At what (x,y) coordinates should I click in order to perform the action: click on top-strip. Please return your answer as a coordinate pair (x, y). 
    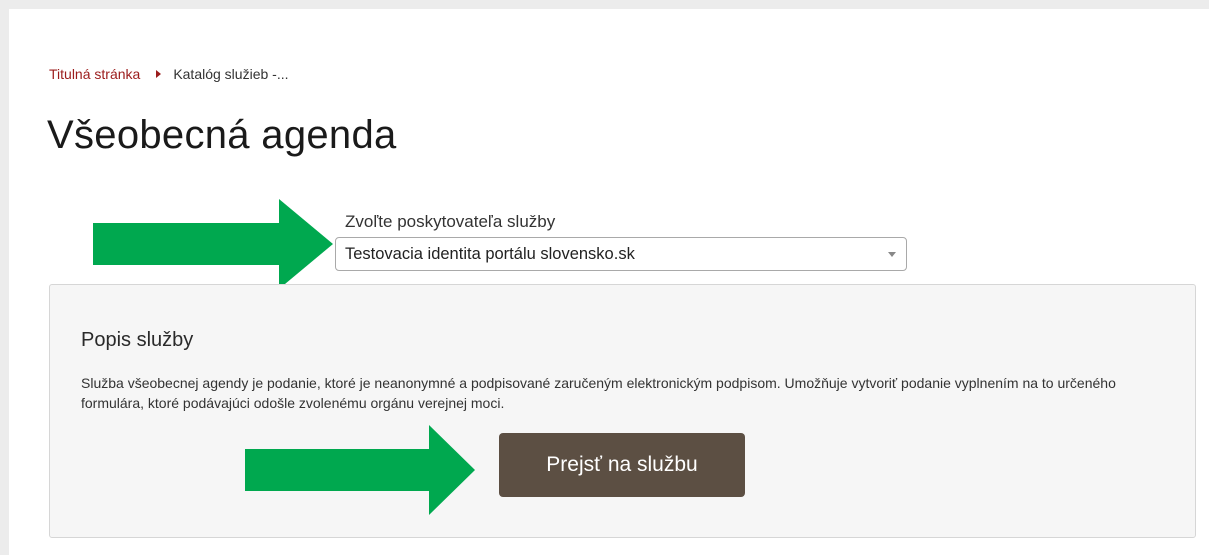
    Looking at the image, I should click on (604, 4).